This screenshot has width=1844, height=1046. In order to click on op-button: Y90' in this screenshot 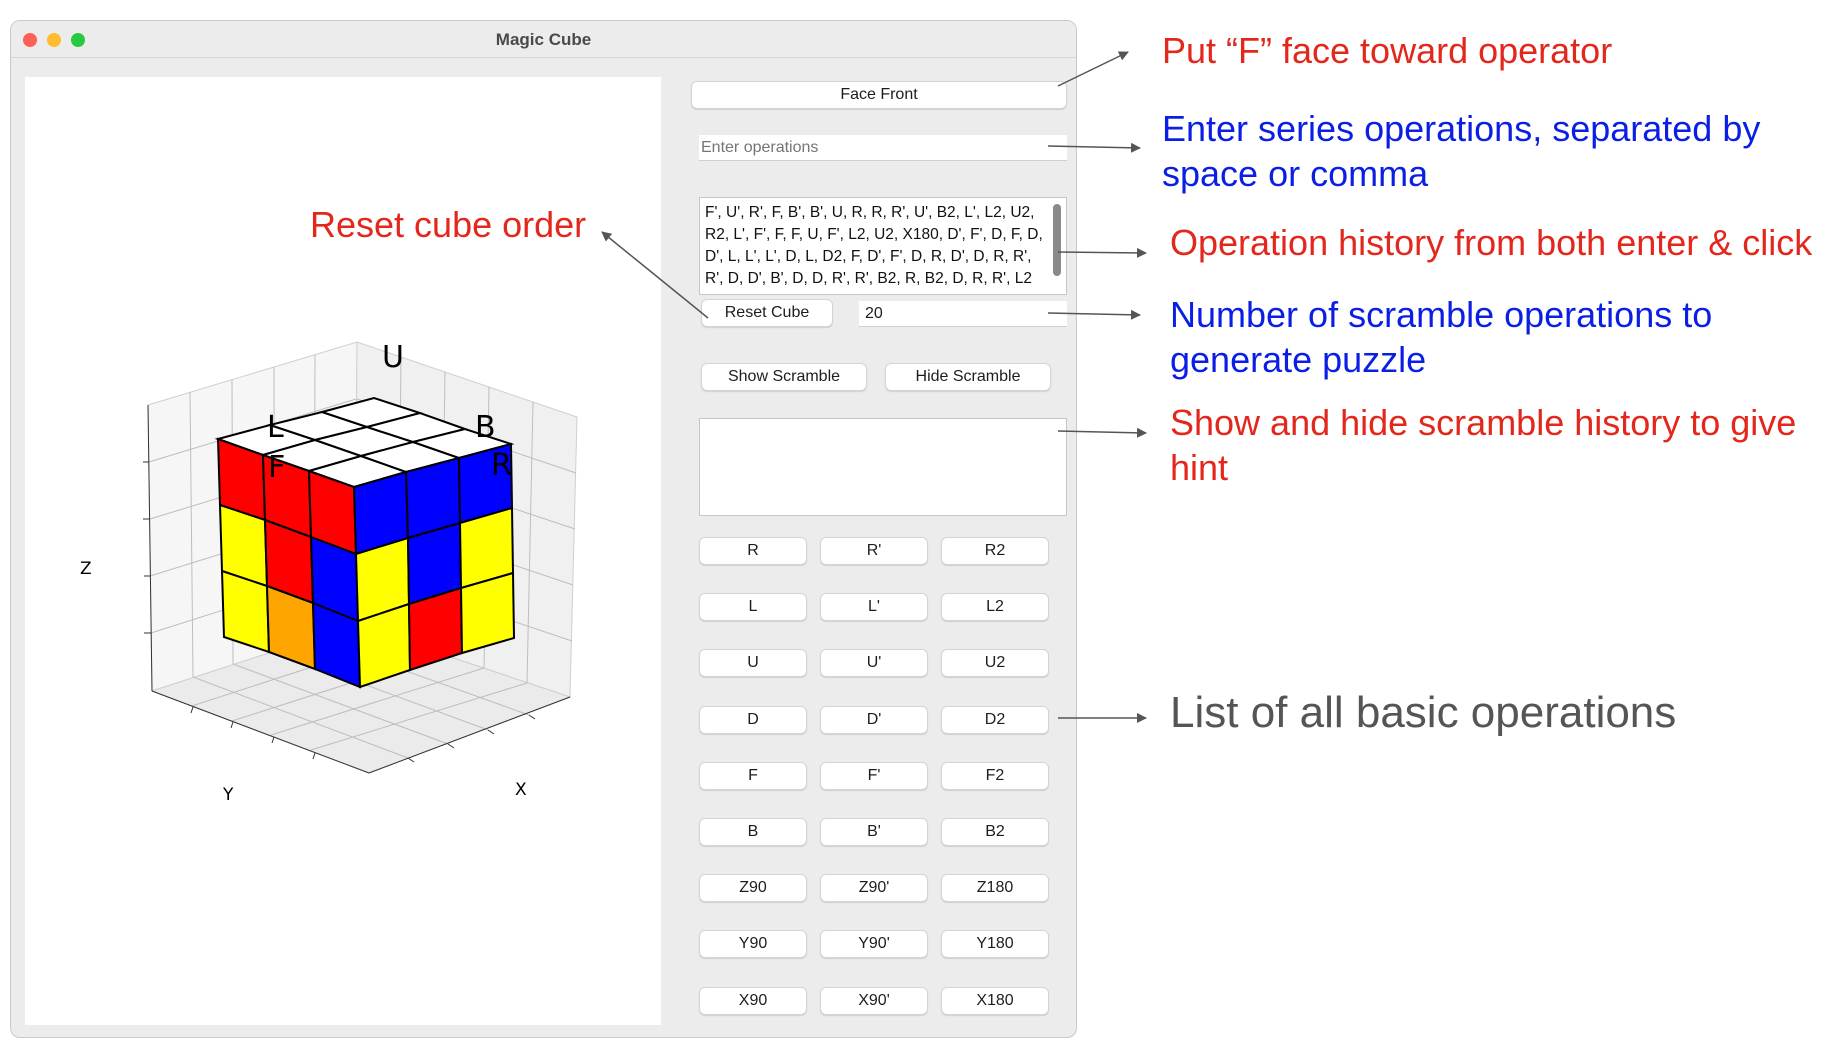, I will do `click(874, 944)`.